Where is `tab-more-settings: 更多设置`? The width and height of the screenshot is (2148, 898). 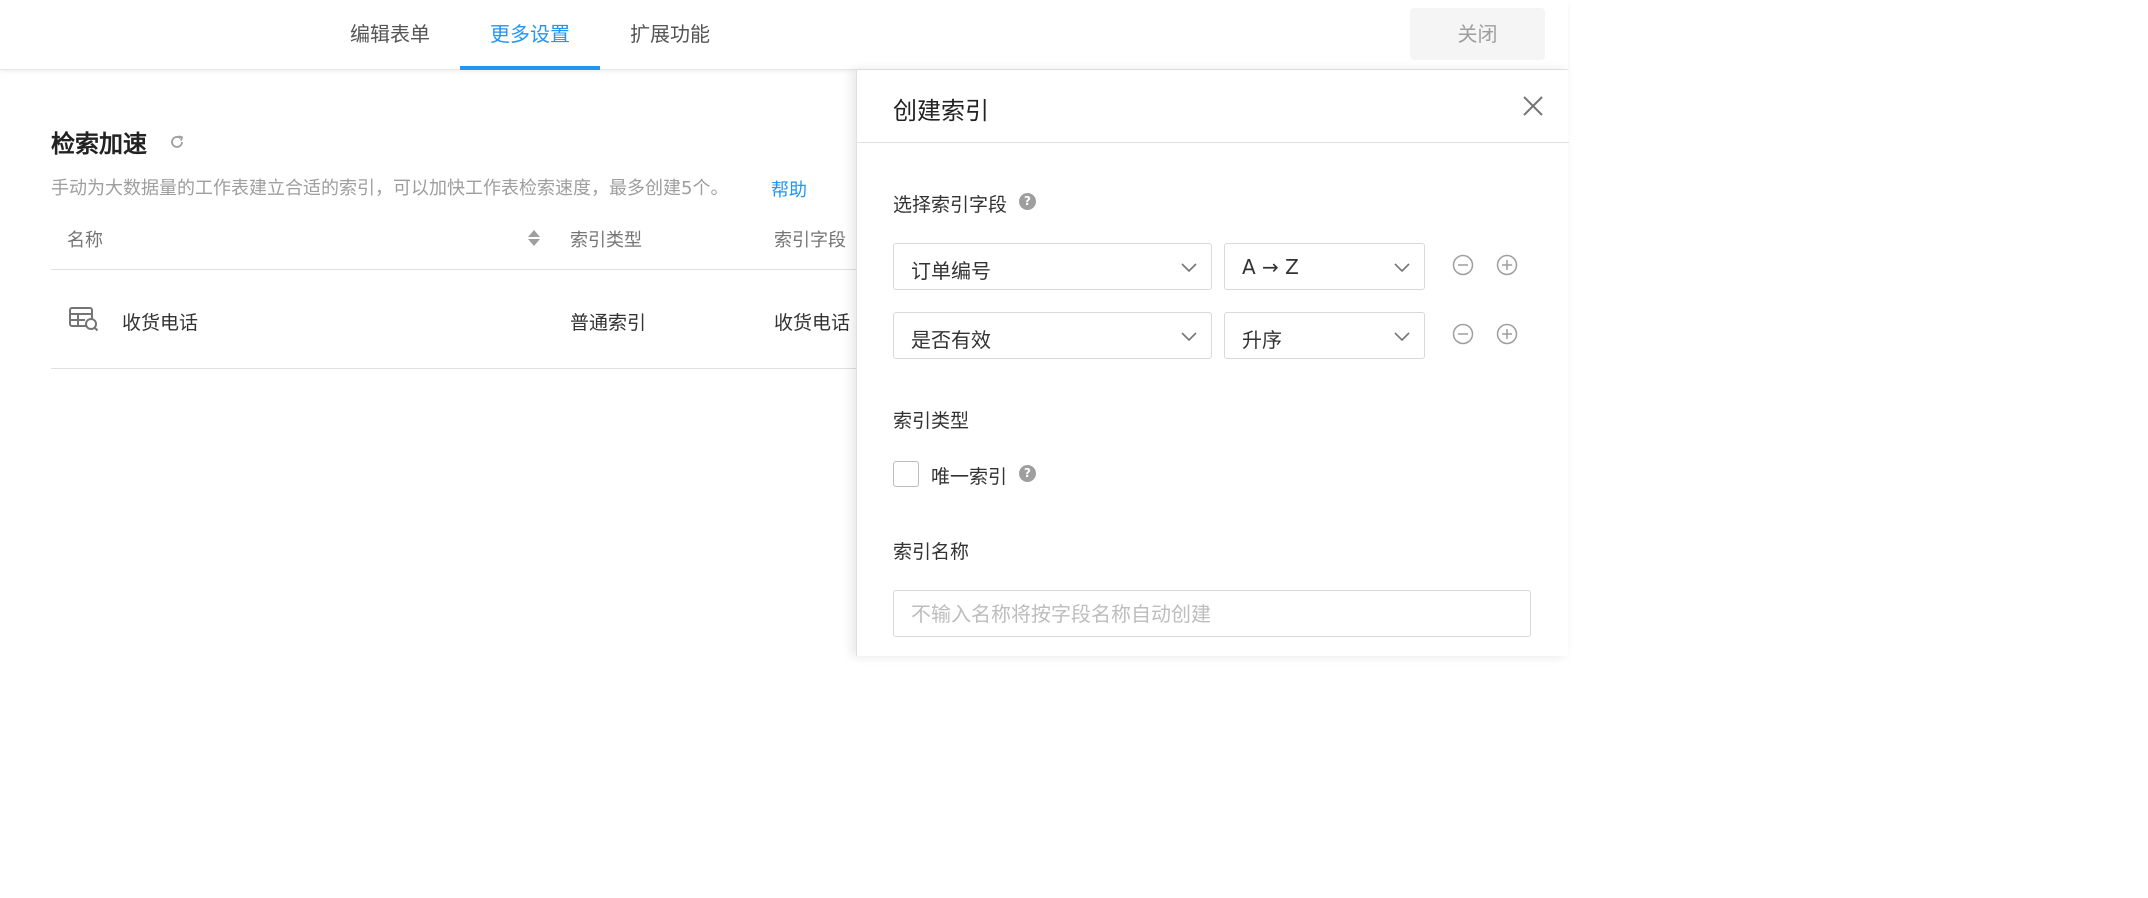 tab-more-settings: 更多设置 is located at coordinates (530, 35).